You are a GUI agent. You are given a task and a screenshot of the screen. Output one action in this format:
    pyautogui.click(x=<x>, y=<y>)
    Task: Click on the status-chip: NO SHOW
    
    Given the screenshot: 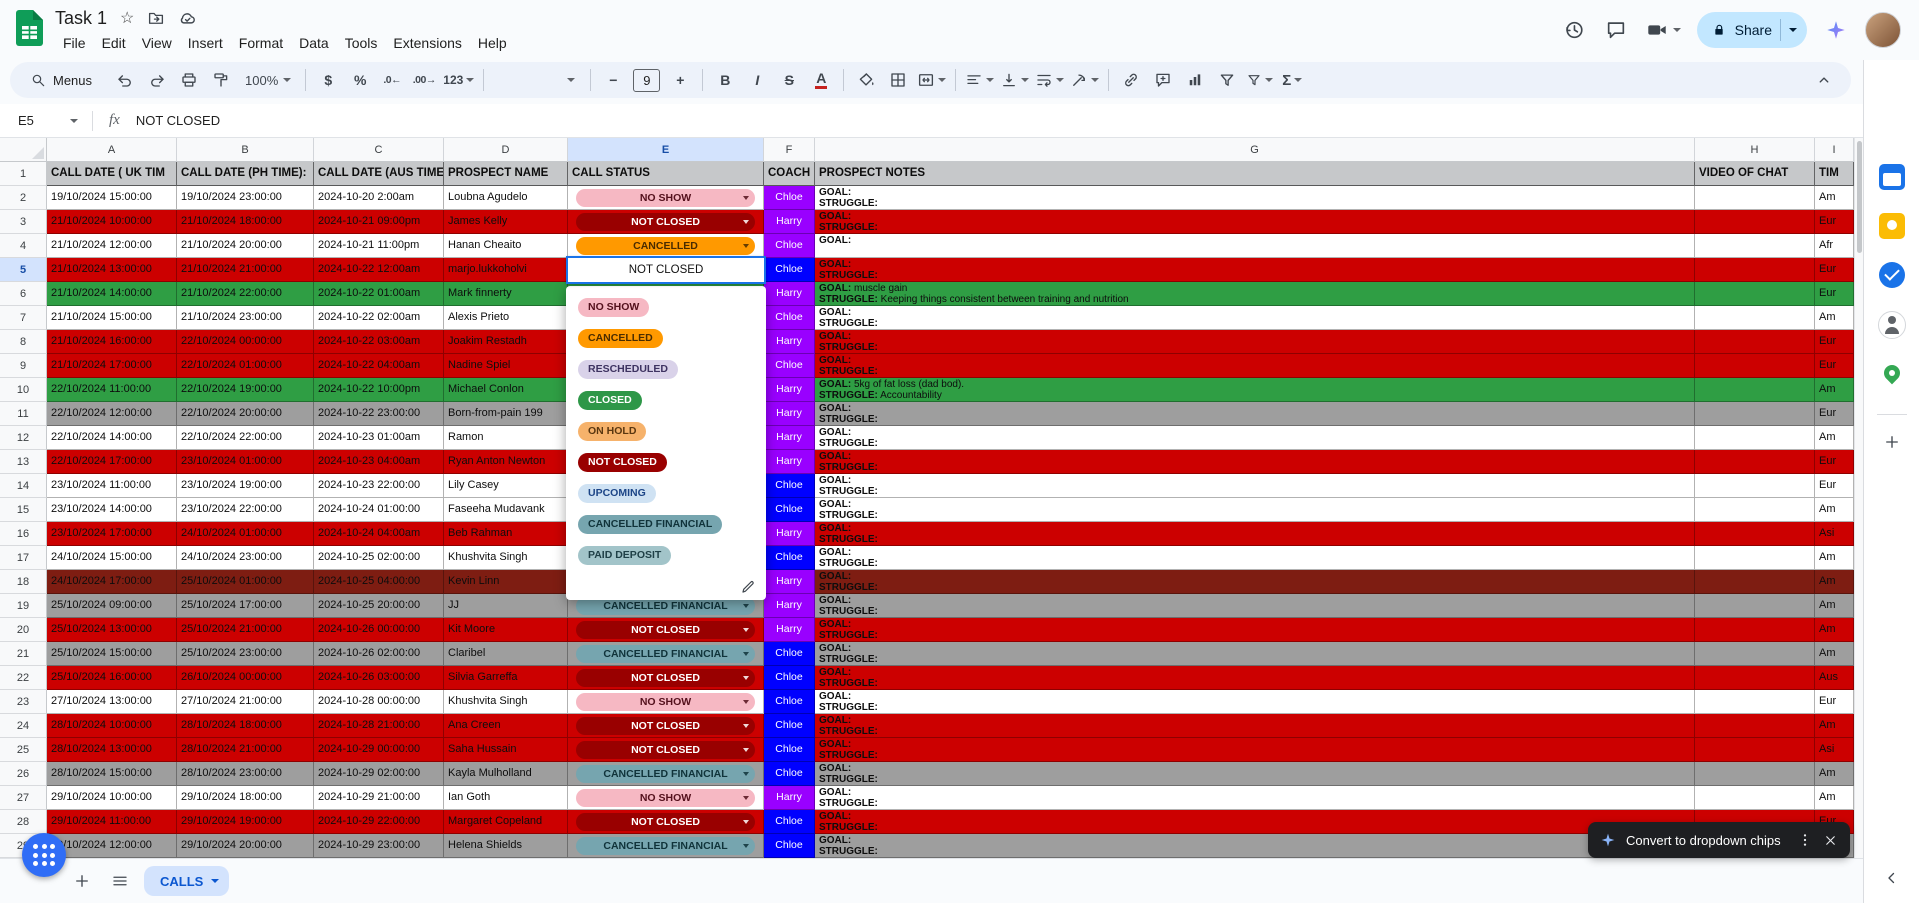 What is the action you would take?
    pyautogui.click(x=665, y=797)
    